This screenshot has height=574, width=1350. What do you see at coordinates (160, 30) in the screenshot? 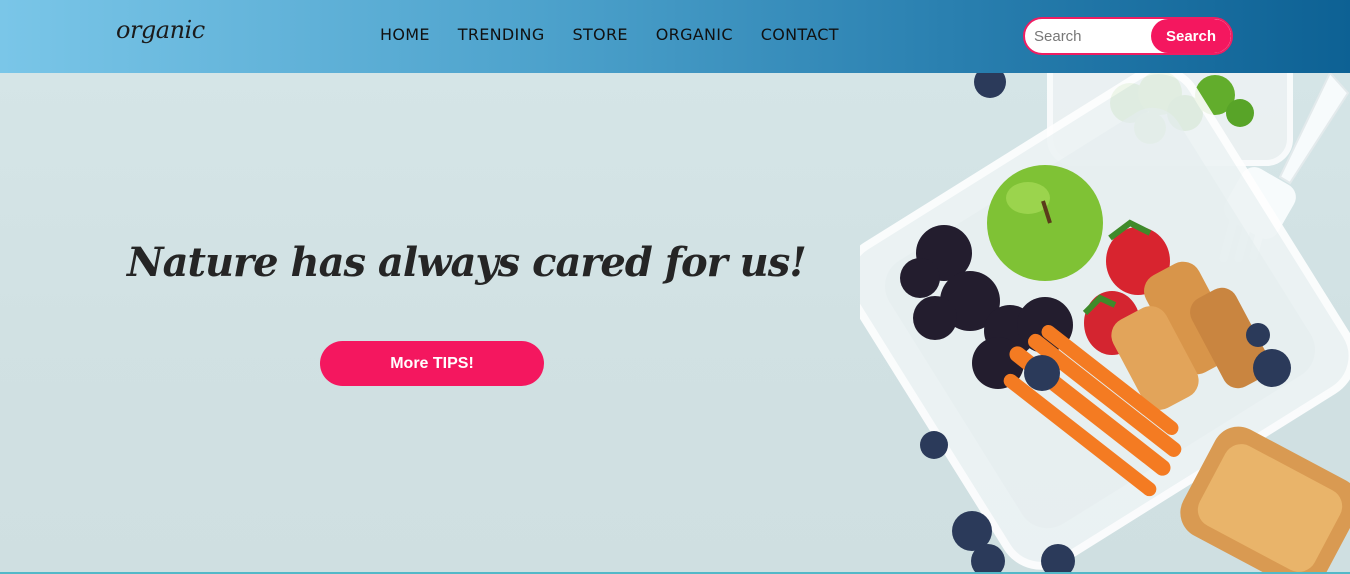
I see `brand-logo: organic` at bounding box center [160, 30].